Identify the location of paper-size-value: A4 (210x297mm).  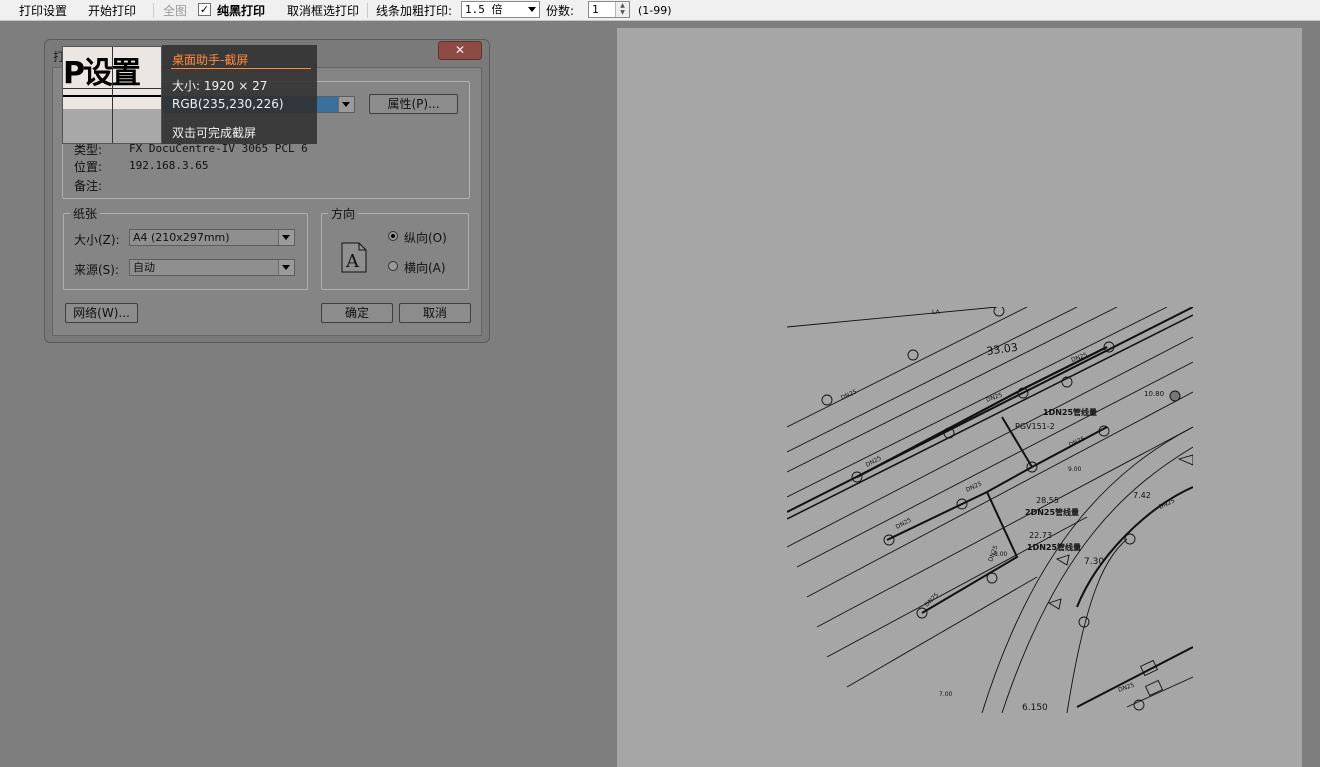
(181, 237).